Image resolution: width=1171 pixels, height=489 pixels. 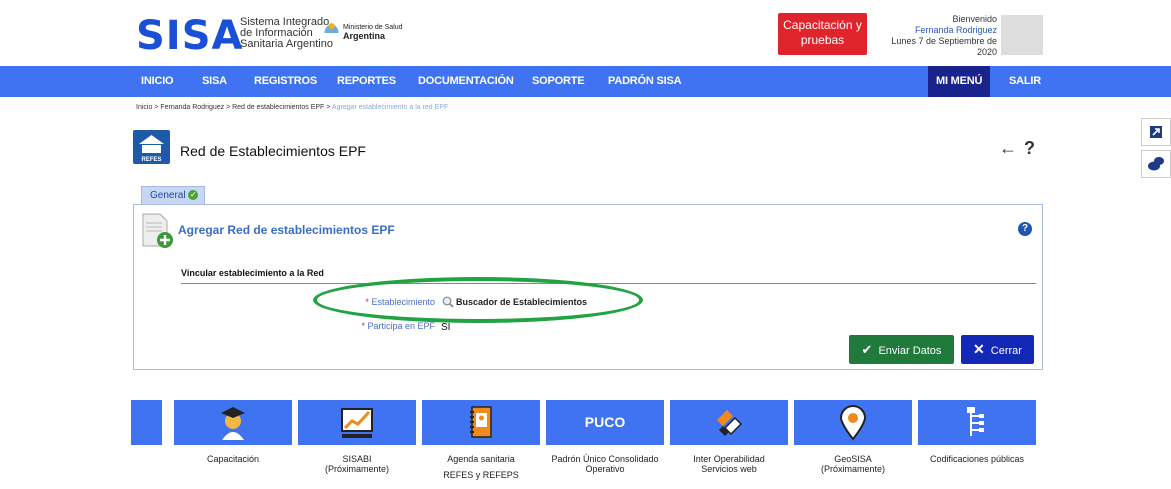 I want to click on tile-puco: PUCO Padrón Único Consolidado Operativo, so click(x=605, y=444).